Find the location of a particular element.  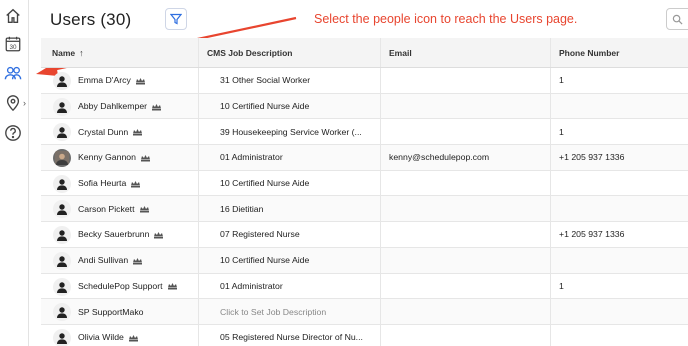

user-name: Becky Sauerbrunn is located at coordinates (114, 234).